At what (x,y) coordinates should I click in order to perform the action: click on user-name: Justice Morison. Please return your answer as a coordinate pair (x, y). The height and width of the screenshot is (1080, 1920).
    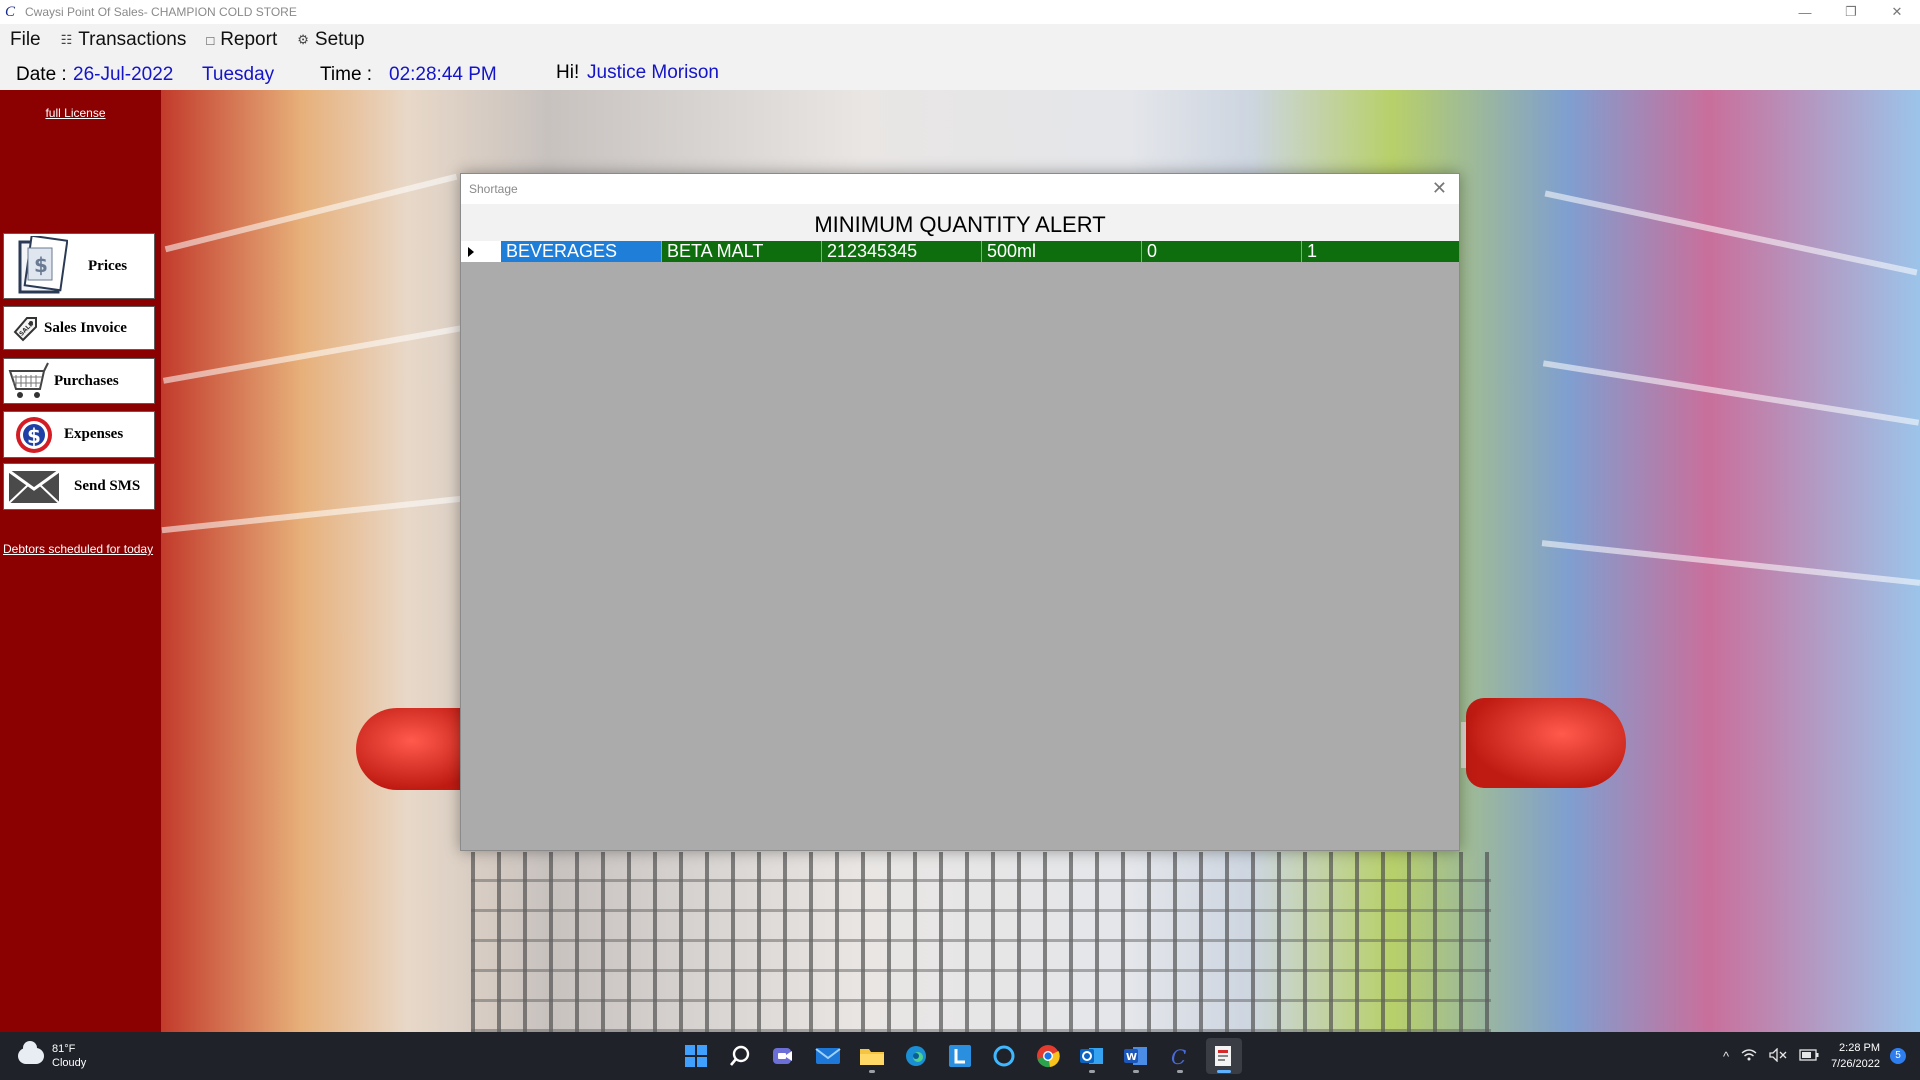
    Looking at the image, I should click on (653, 72).